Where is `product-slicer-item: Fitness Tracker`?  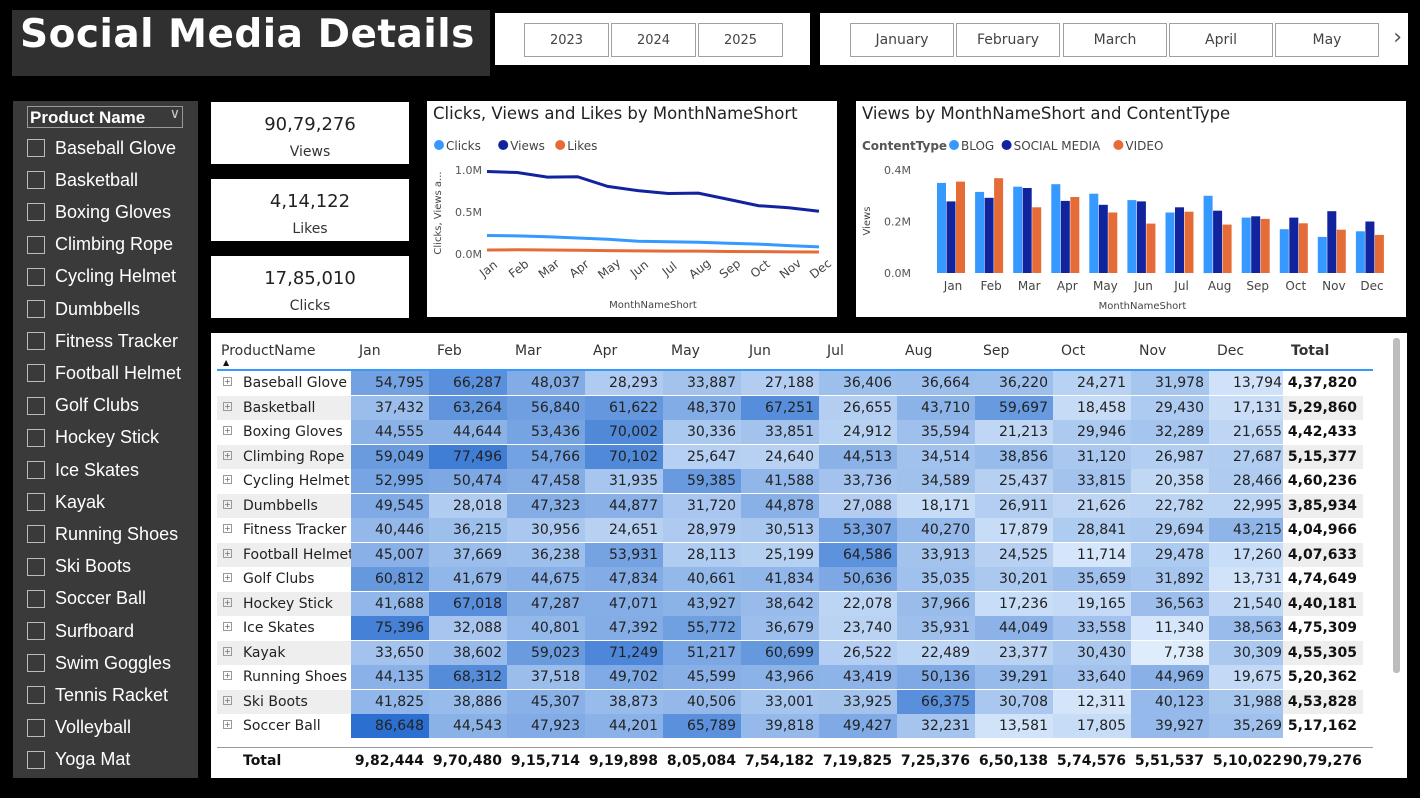 product-slicer-item: Fitness Tracker is located at coordinates (112, 341).